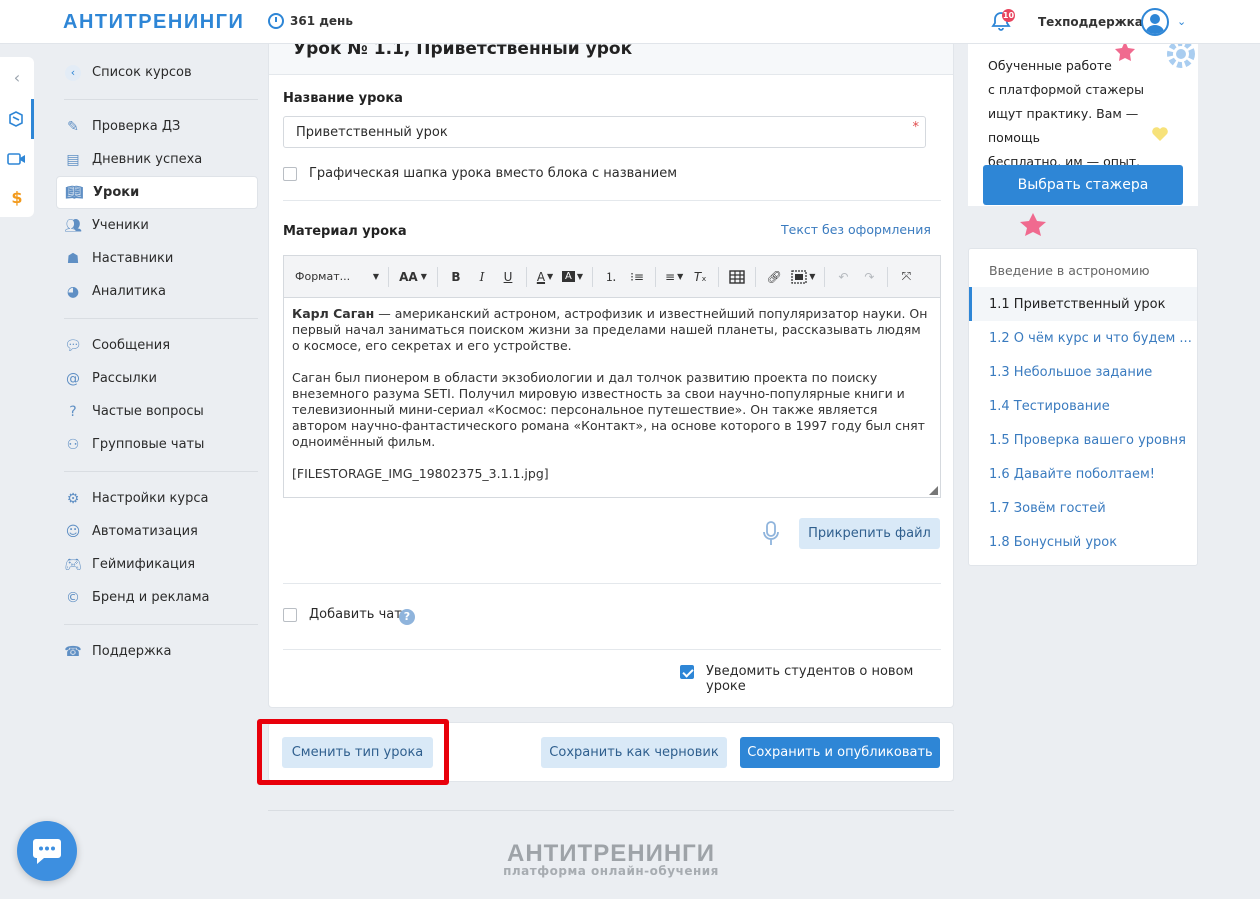 The width and height of the screenshot is (1260, 899). I want to click on underline-button: U, so click(508, 277).